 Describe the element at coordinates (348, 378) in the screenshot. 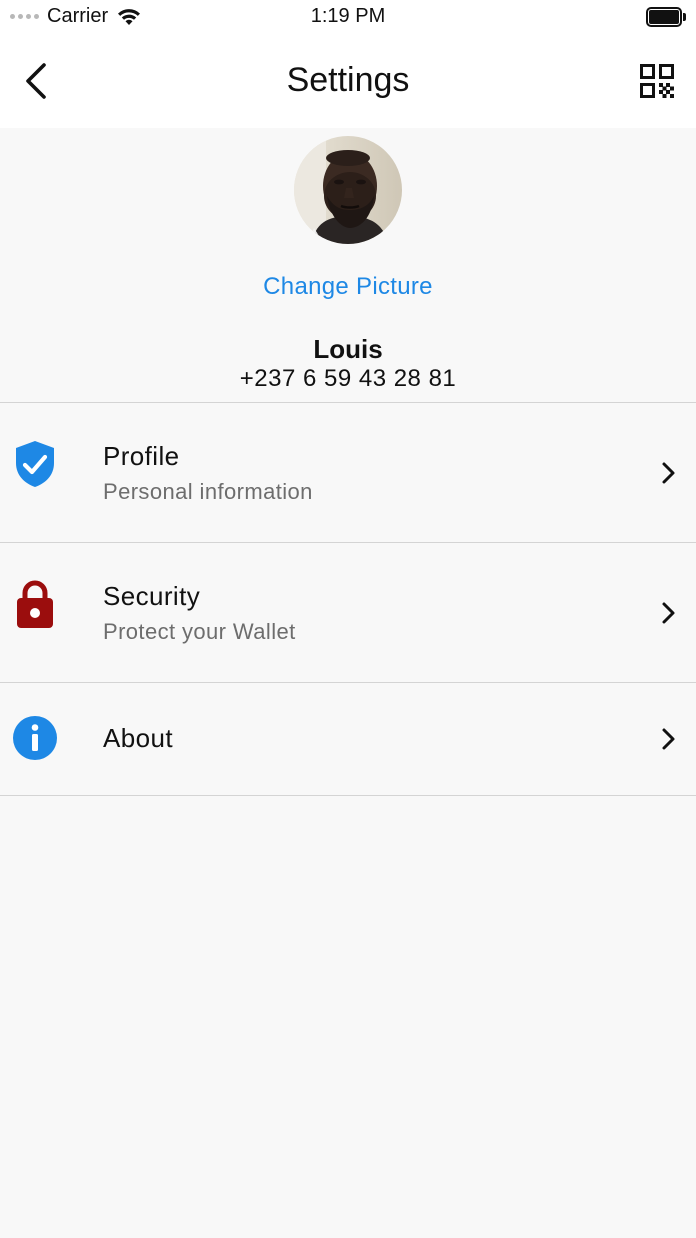

I see `user-phone: +237 6 59 43 28 81` at that location.